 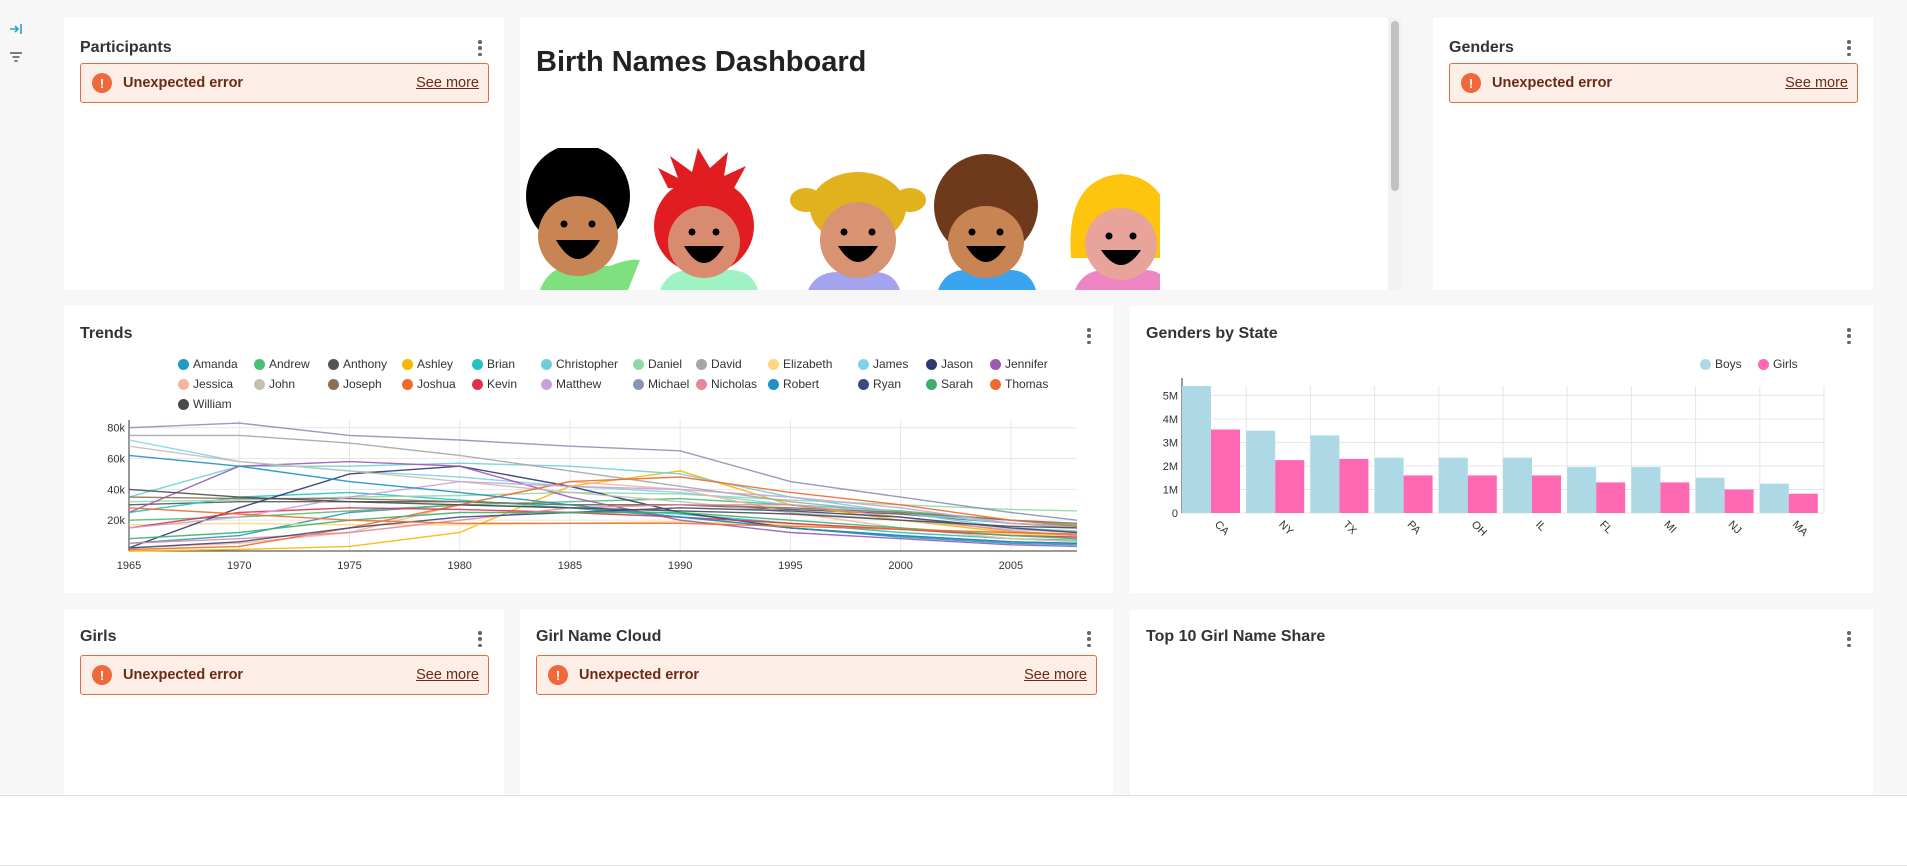 What do you see at coordinates (1546, 494) in the screenshot?
I see `bar-girls-il` at bounding box center [1546, 494].